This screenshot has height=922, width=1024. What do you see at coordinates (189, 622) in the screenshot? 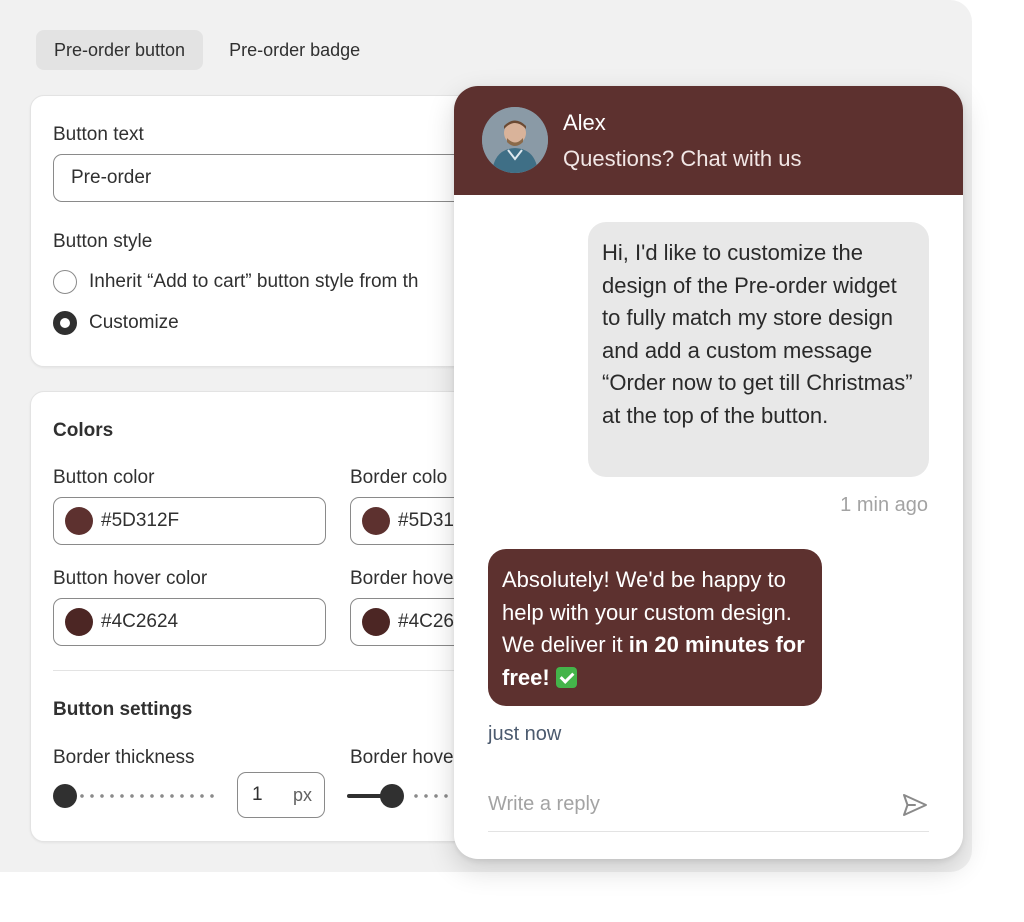
I see `button-hover-color-field: #4C2624` at bounding box center [189, 622].